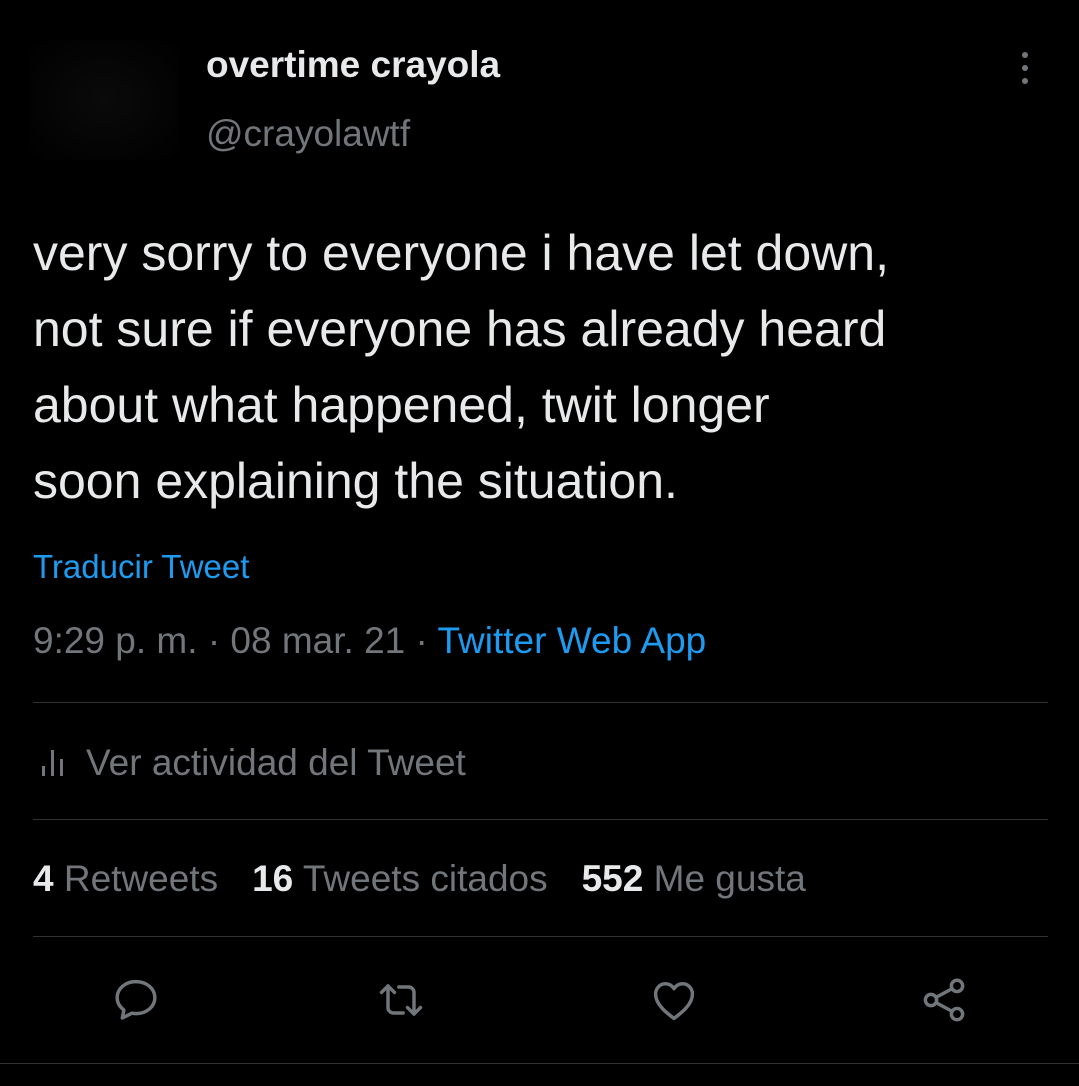  I want to click on translate-tweet-link: Traducir Tweet, so click(141, 567).